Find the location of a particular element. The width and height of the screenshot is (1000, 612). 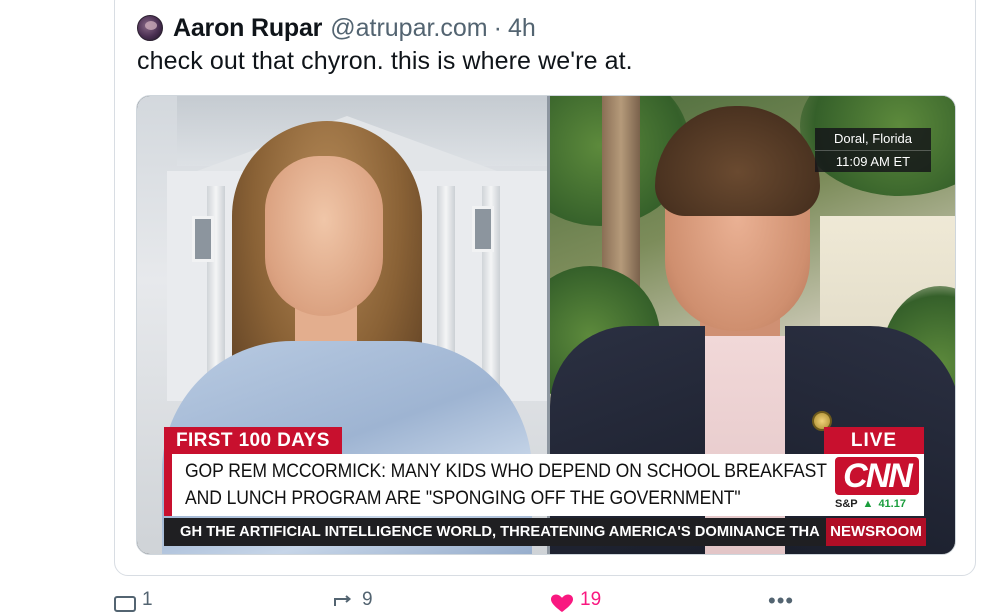

market-value: 41.17 is located at coordinates (892, 504).